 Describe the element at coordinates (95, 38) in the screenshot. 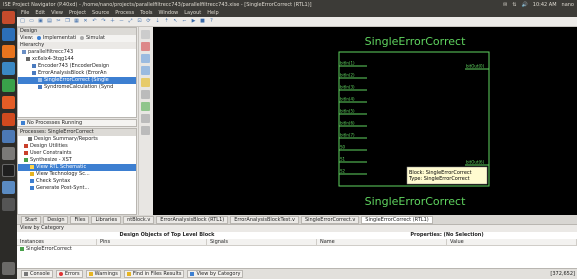

I see `simulation-option: Simulat` at that location.